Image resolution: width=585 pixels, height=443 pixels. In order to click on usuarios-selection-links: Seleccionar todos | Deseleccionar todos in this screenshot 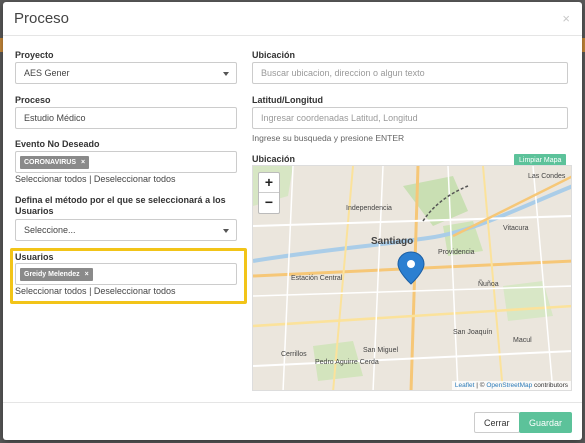, I will do `click(95, 291)`.